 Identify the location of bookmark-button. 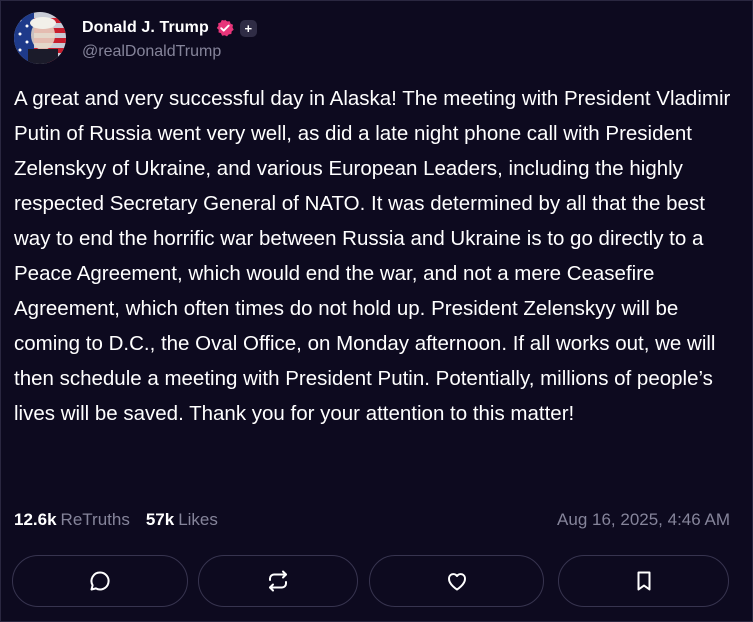
(643, 581).